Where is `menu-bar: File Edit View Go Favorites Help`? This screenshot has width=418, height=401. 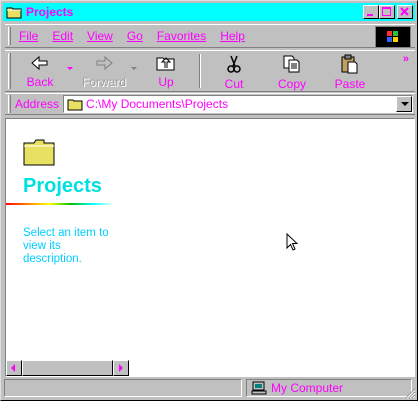 menu-bar: File Edit View Go Favorites Help is located at coordinates (210, 36).